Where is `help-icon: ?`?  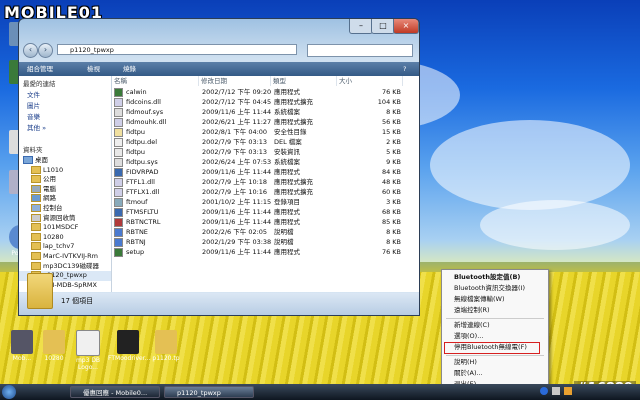 help-icon: ? is located at coordinates (404, 69).